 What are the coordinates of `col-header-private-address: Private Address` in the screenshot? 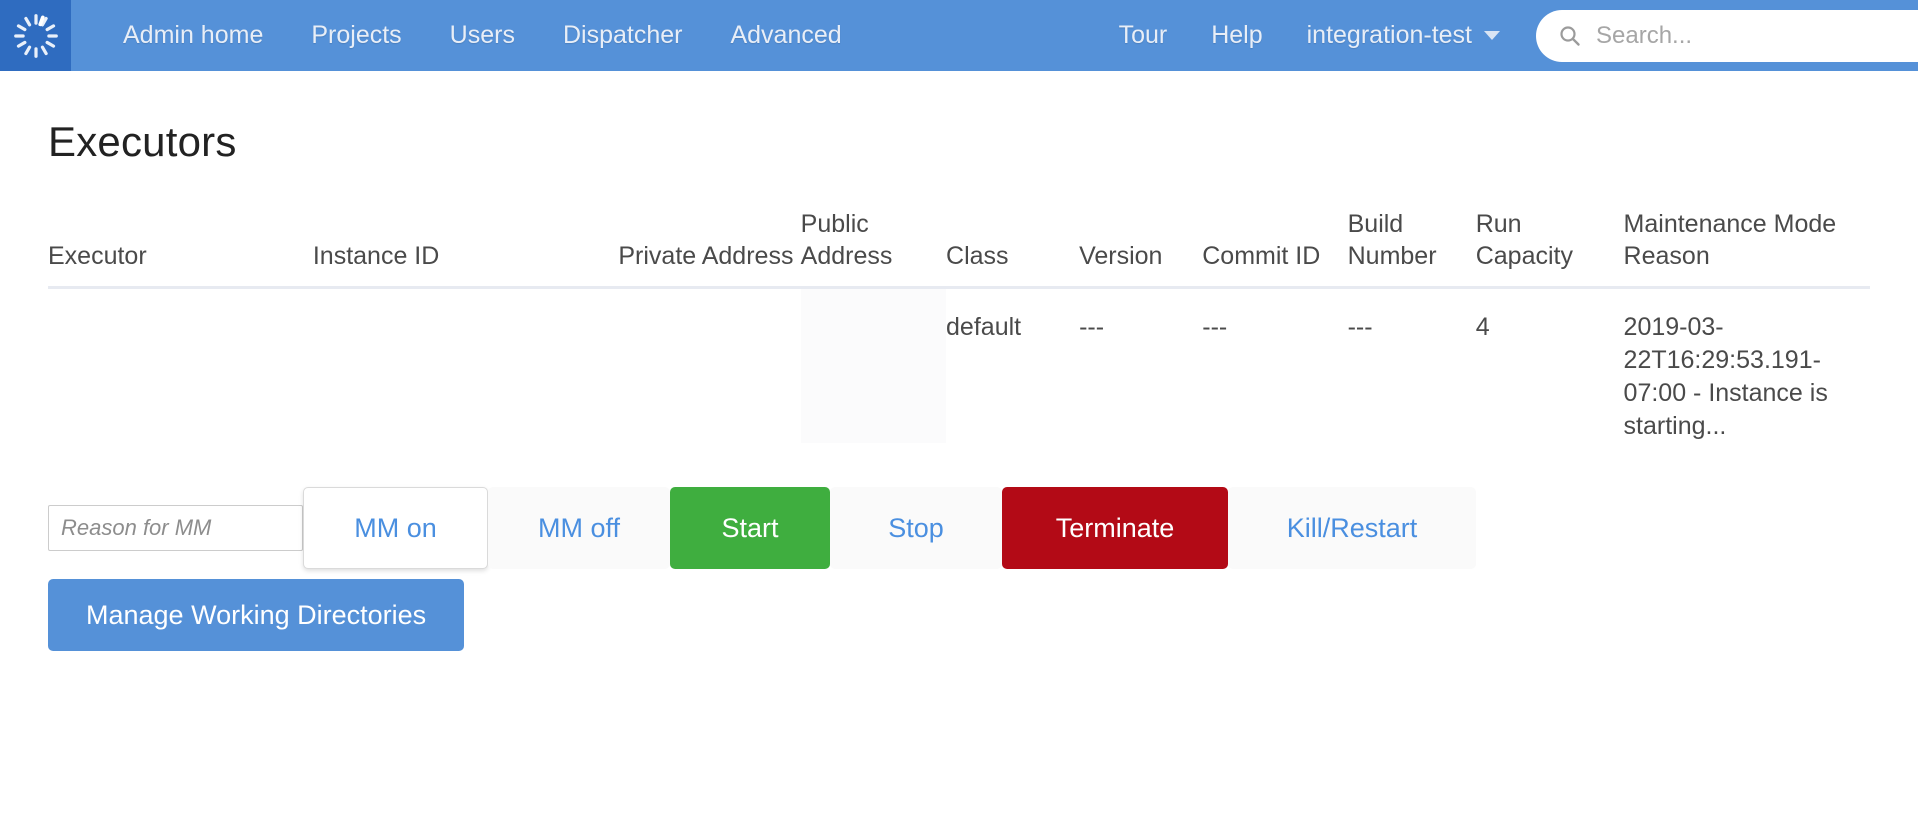 It's located at (709, 248).